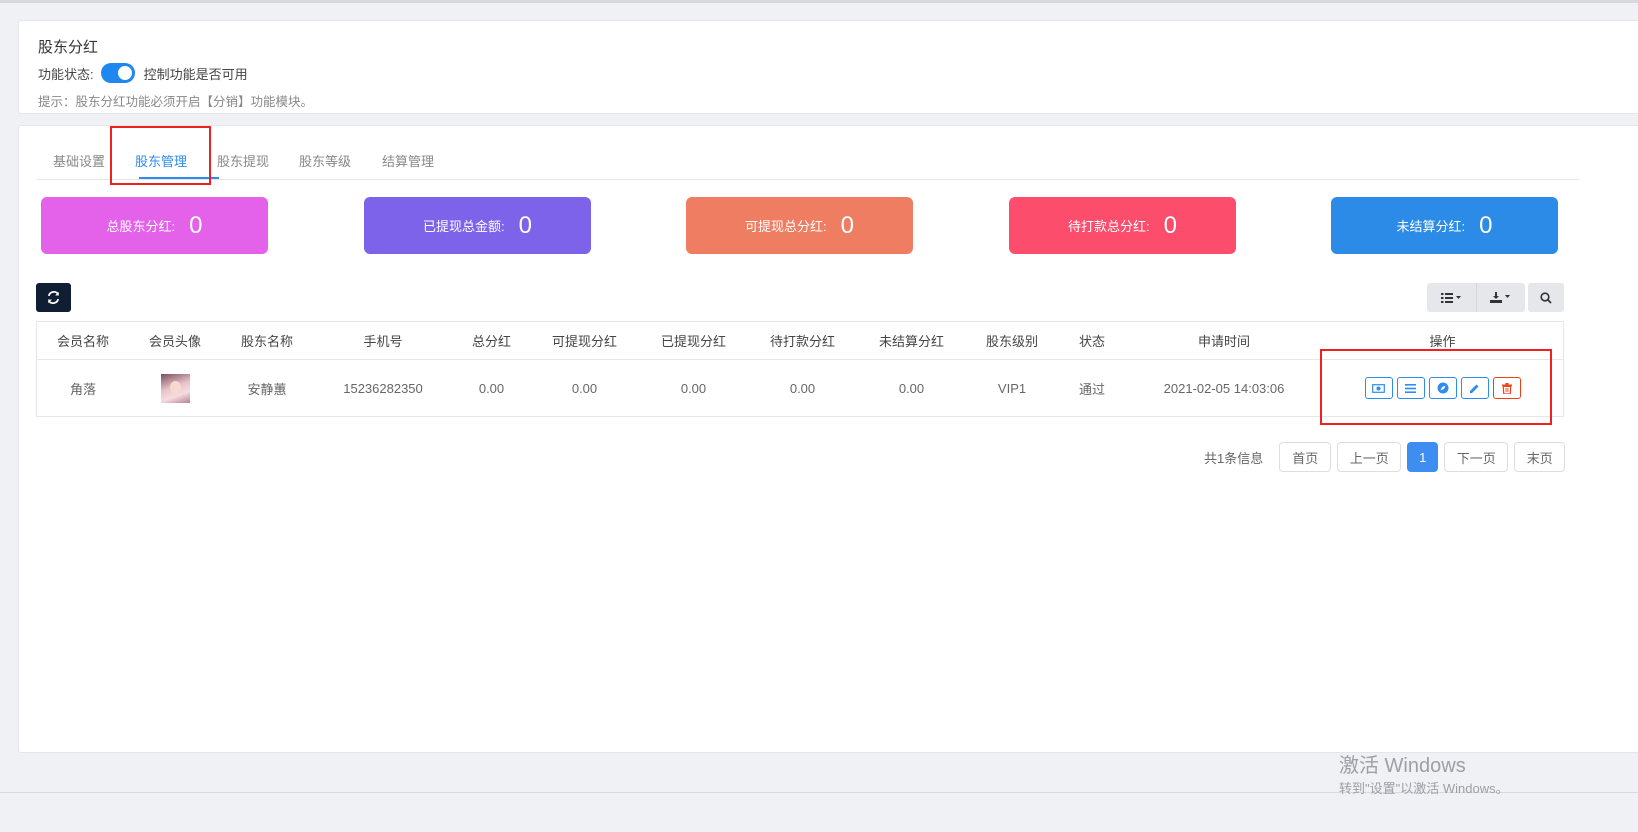  I want to click on cell-withdrawn: 0.00, so click(693, 388).